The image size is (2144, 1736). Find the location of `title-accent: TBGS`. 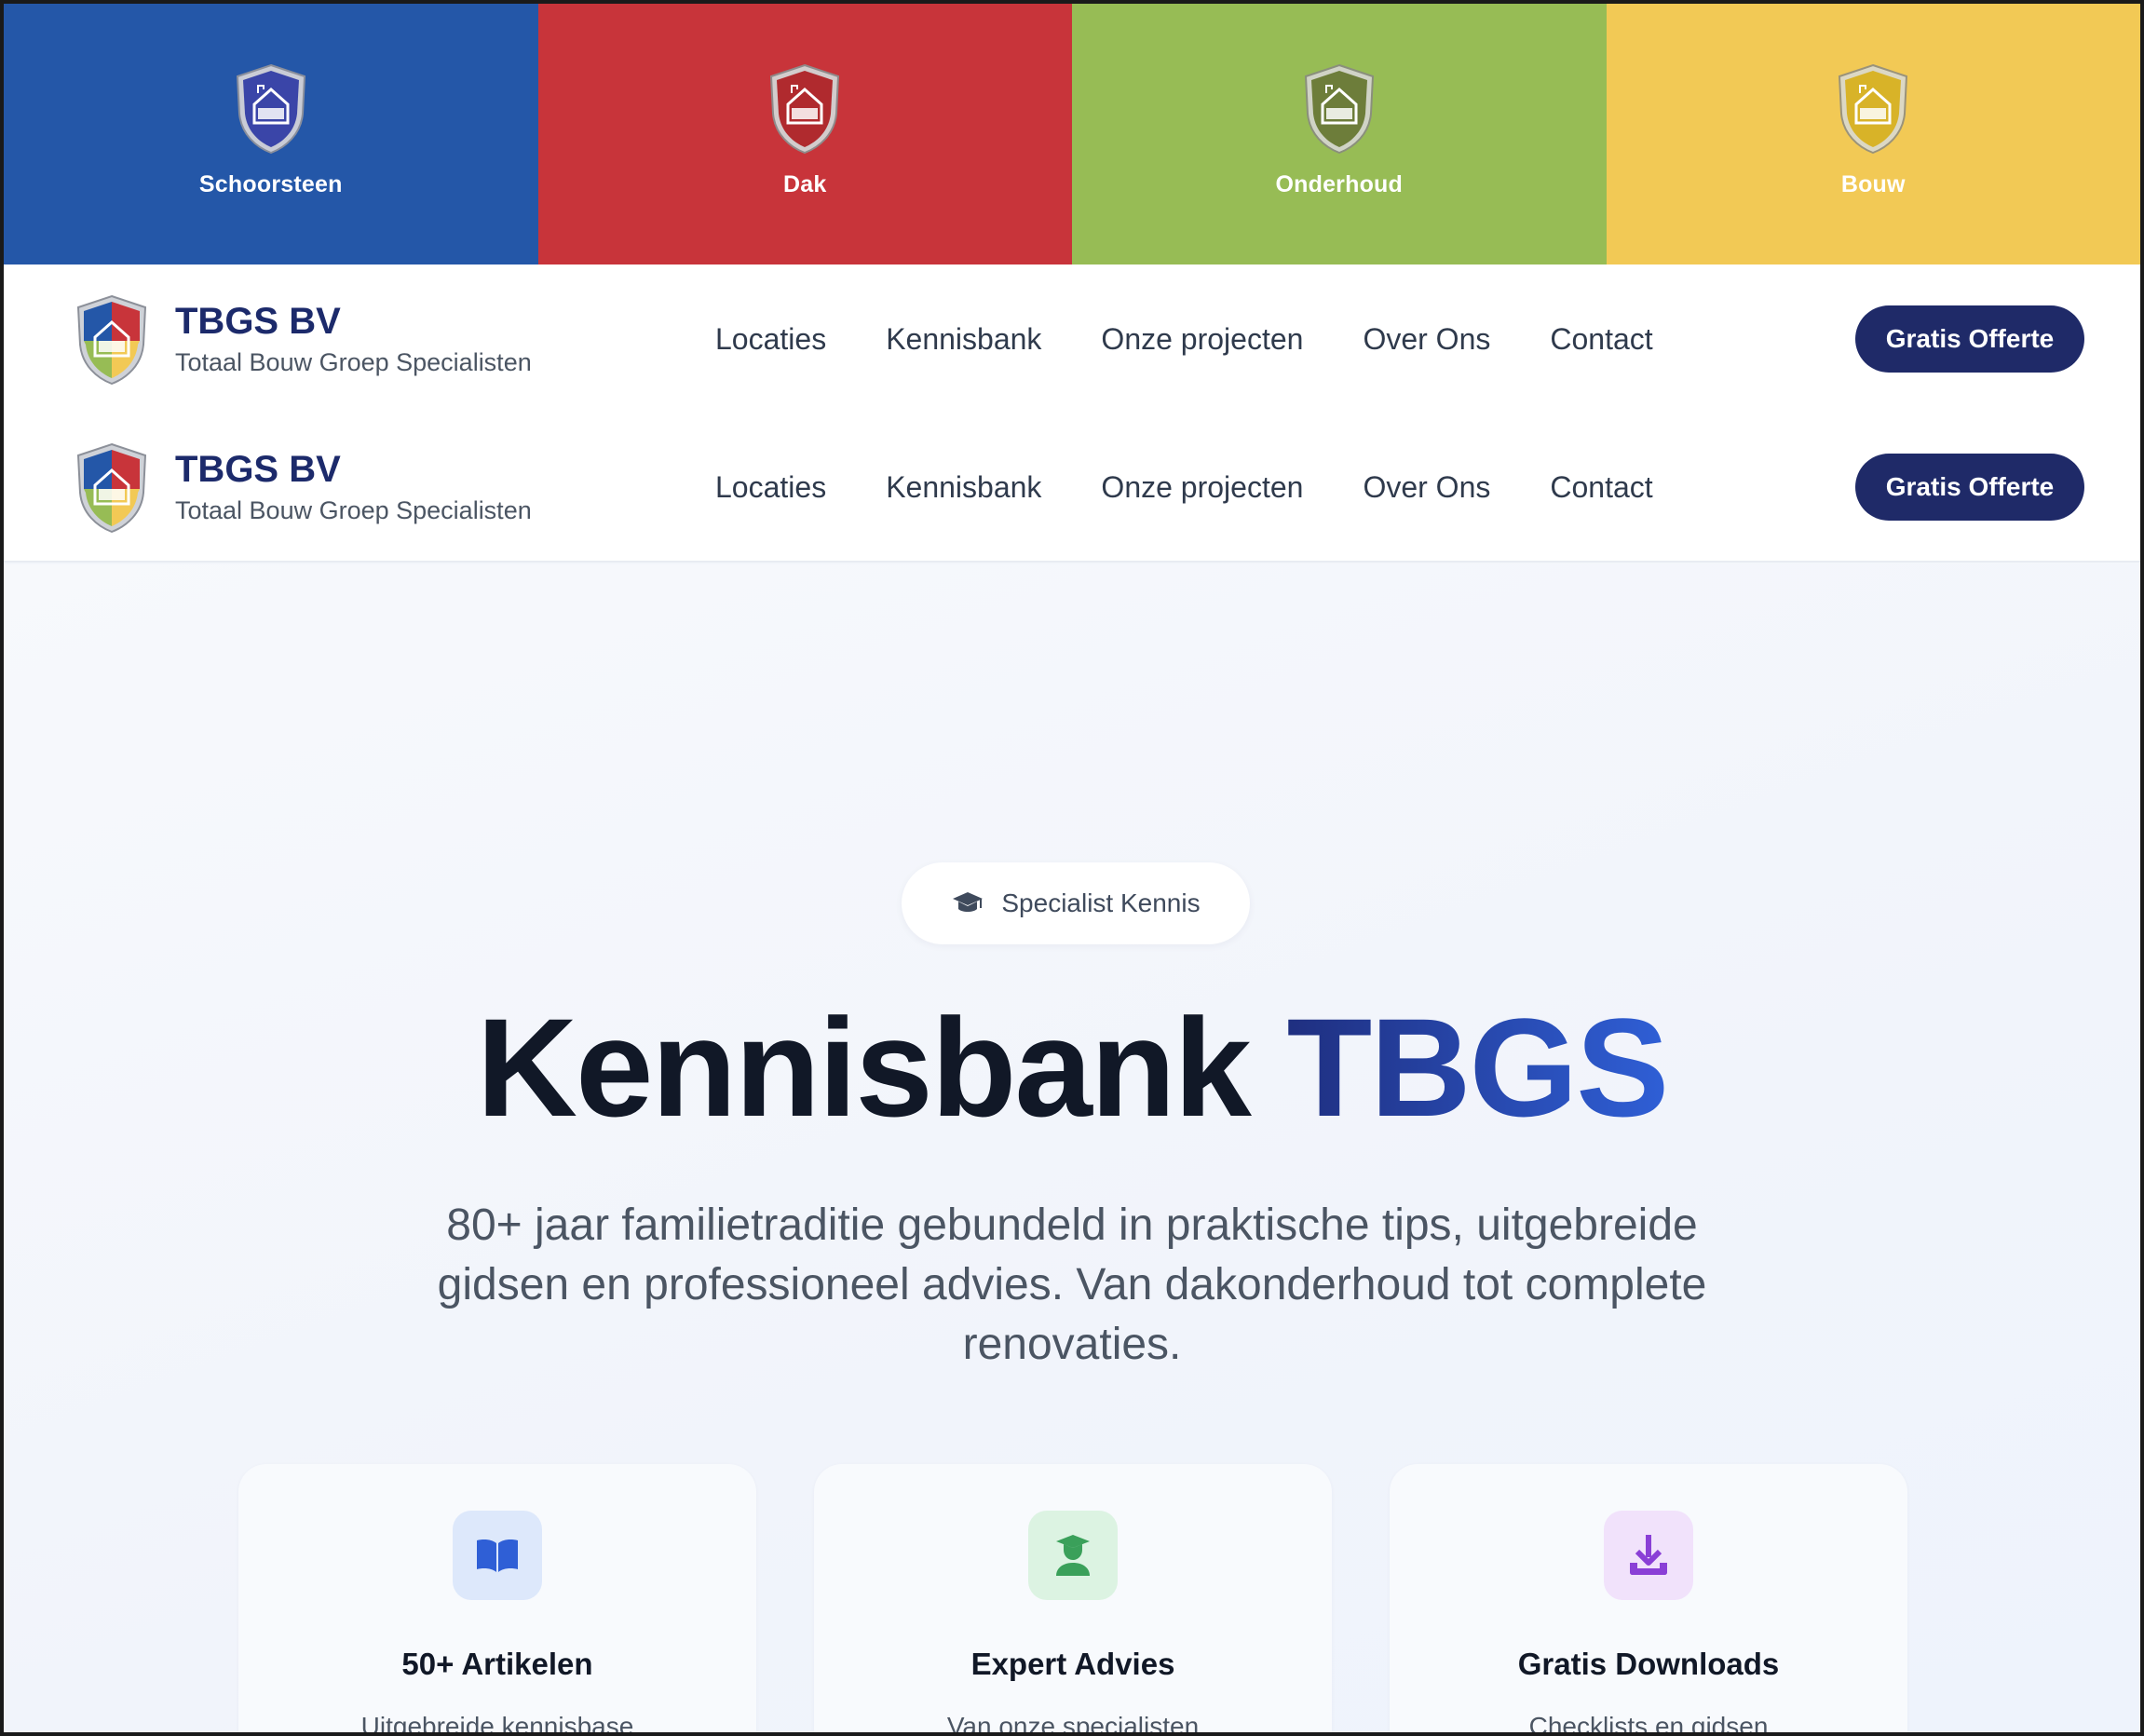

title-accent: TBGS is located at coordinates (1478, 1067).